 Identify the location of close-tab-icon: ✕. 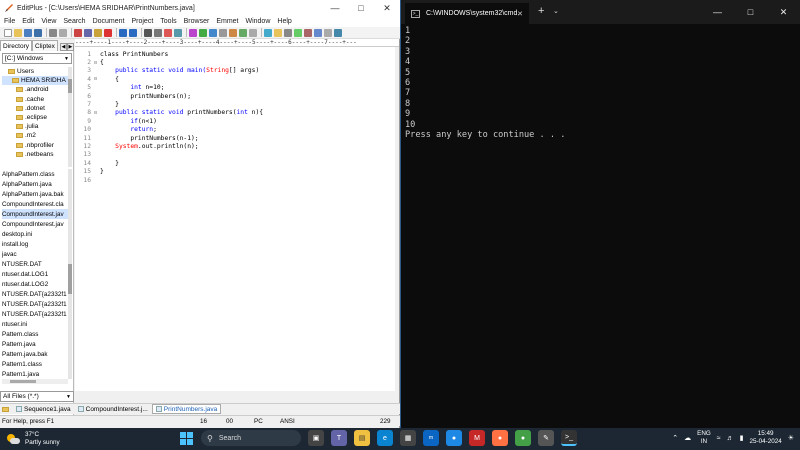
(520, 14).